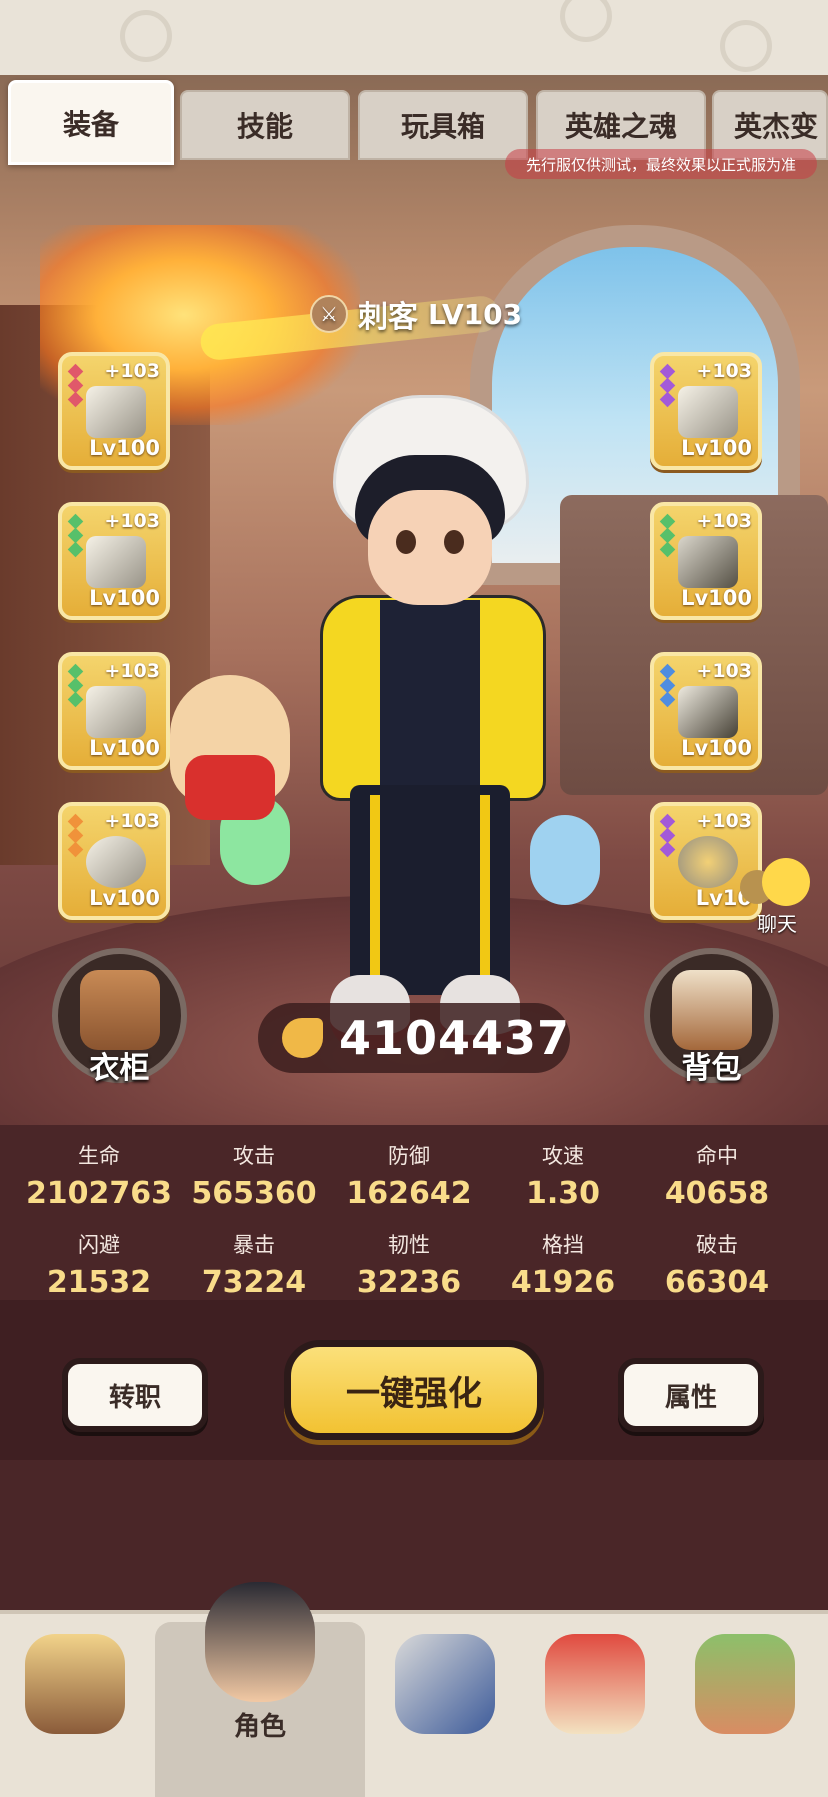 The width and height of the screenshot is (828, 1797). Describe the element at coordinates (691, 1395) in the screenshot. I see `attributes-button: 属性` at that location.